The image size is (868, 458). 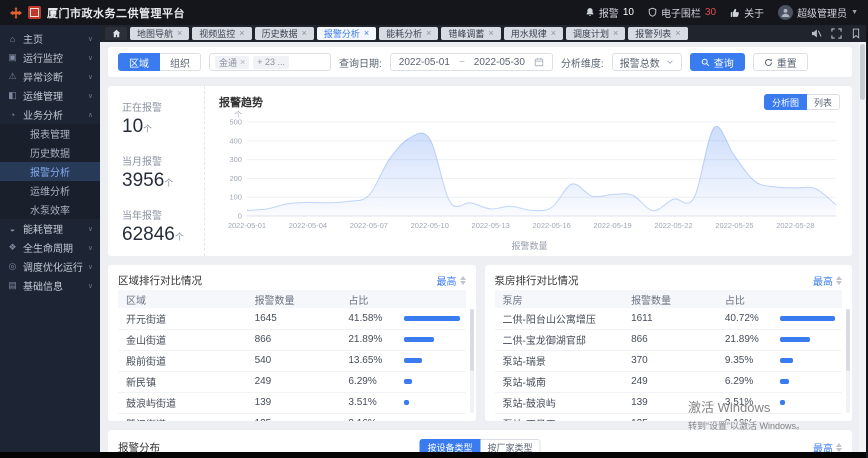 What do you see at coordinates (780, 62) in the screenshot?
I see `reset-button: 重置` at bounding box center [780, 62].